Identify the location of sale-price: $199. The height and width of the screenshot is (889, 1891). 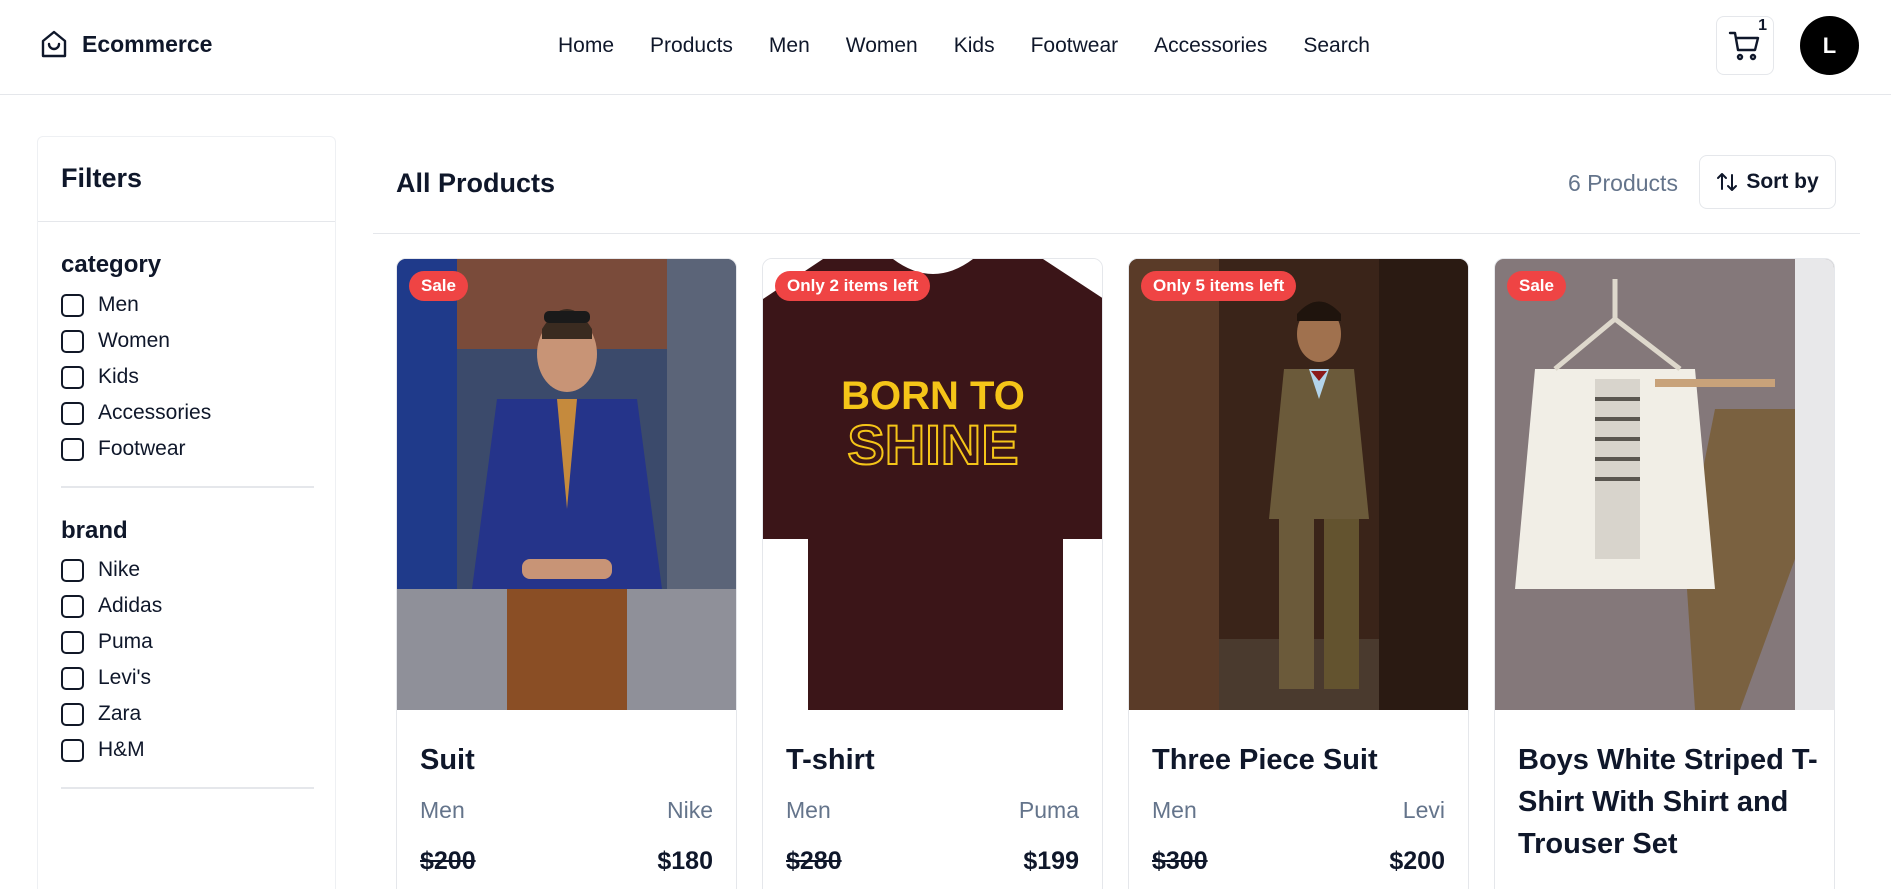
(1051, 861).